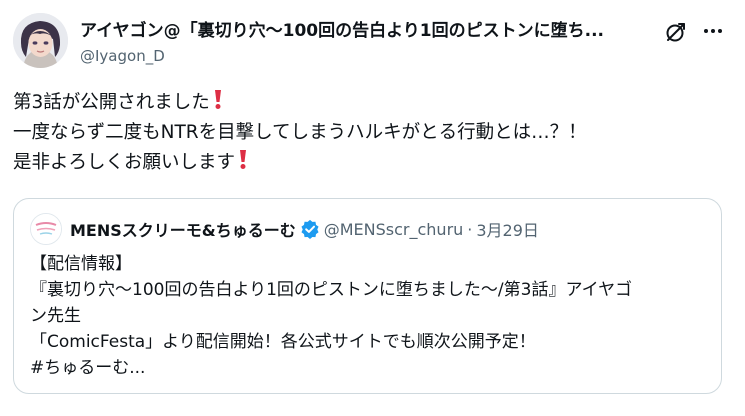 The image size is (745, 416). What do you see at coordinates (111, 102) in the screenshot?
I see `tweet-line-text: 第3話が公開されました` at bounding box center [111, 102].